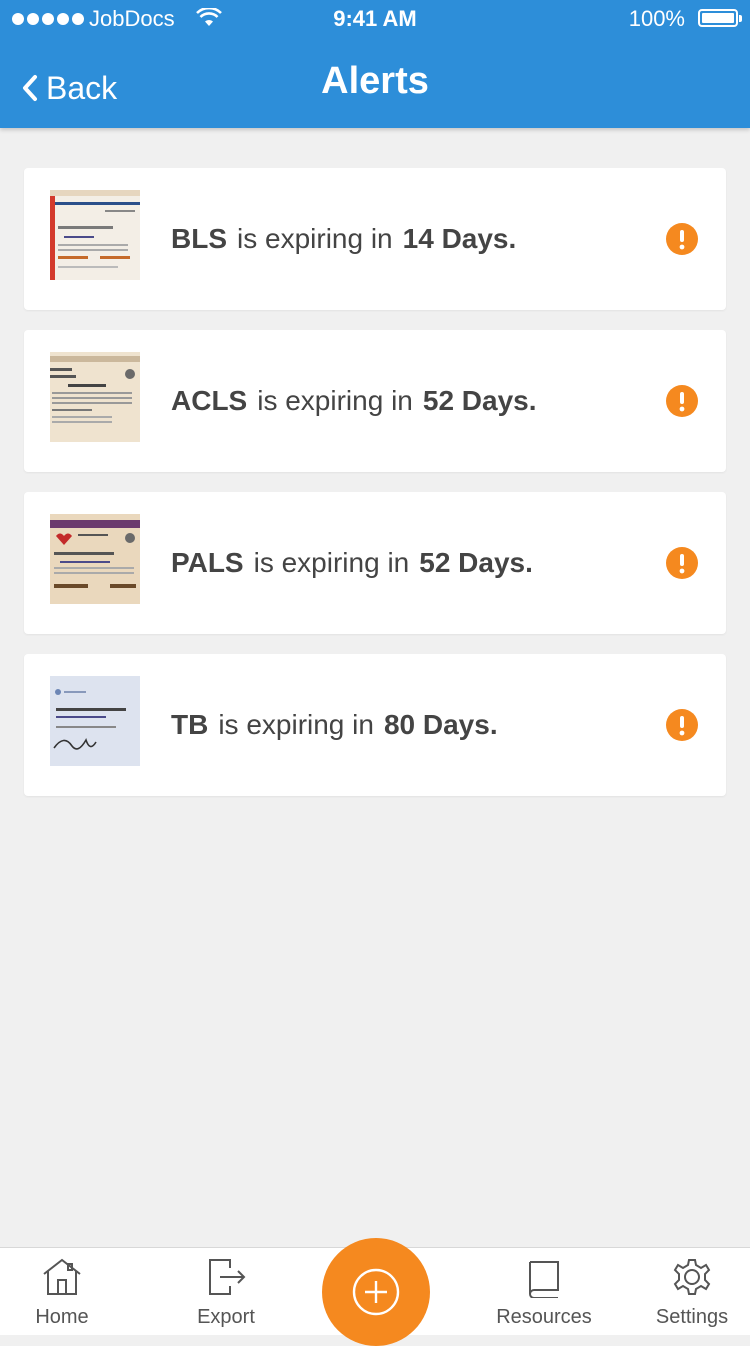  What do you see at coordinates (720, 18) in the screenshot?
I see `battery-icon` at bounding box center [720, 18].